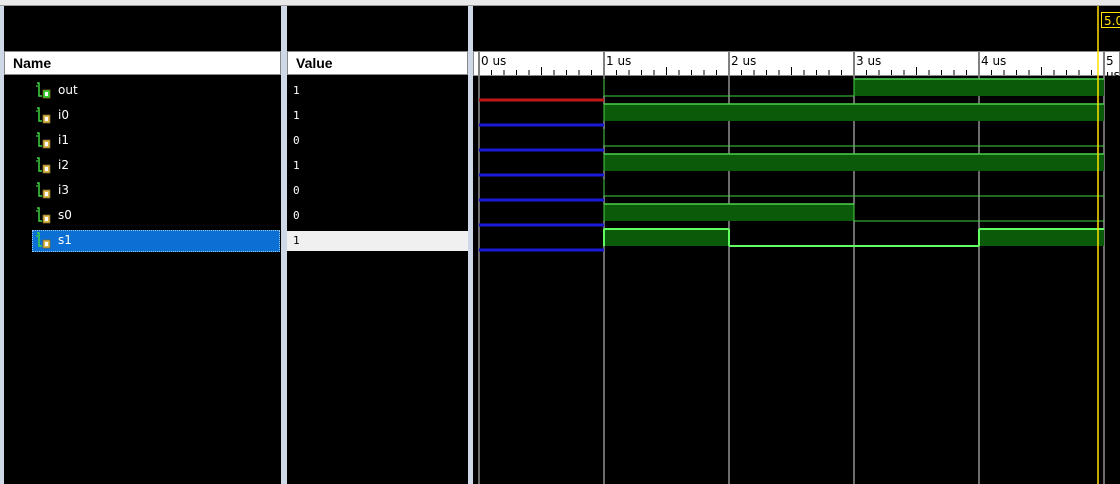 The height and width of the screenshot is (484, 1120). Describe the element at coordinates (377, 216) in the screenshot. I see `signal-value-s0: 0` at that location.